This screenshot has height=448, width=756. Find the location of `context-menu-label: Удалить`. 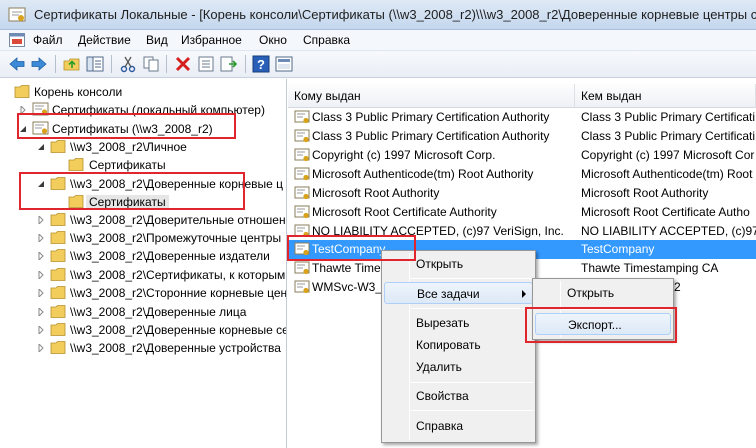

context-menu-label: Удалить is located at coordinates (439, 367).